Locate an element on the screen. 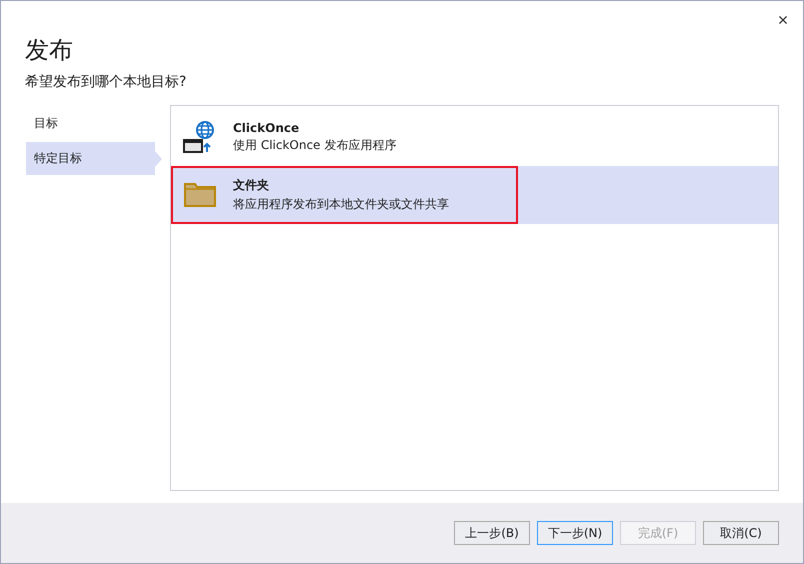 The width and height of the screenshot is (804, 564). close-button: × is located at coordinates (783, 20).